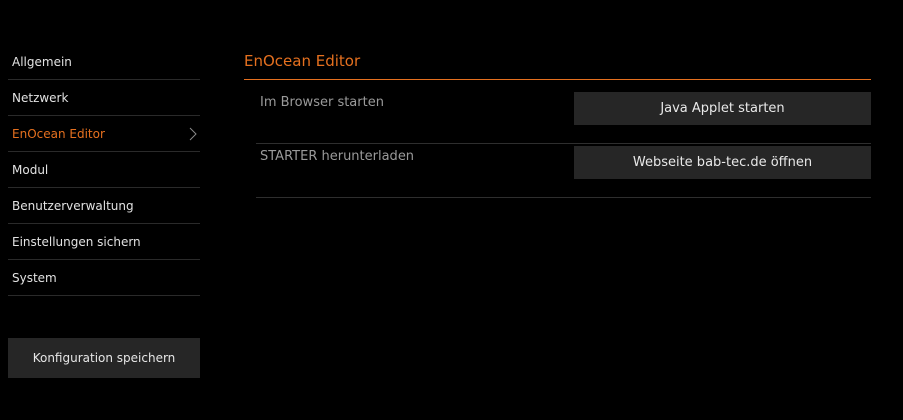 The image size is (903, 420). What do you see at coordinates (40, 98) in the screenshot?
I see `sidebar-item-label: Netzwerk` at bounding box center [40, 98].